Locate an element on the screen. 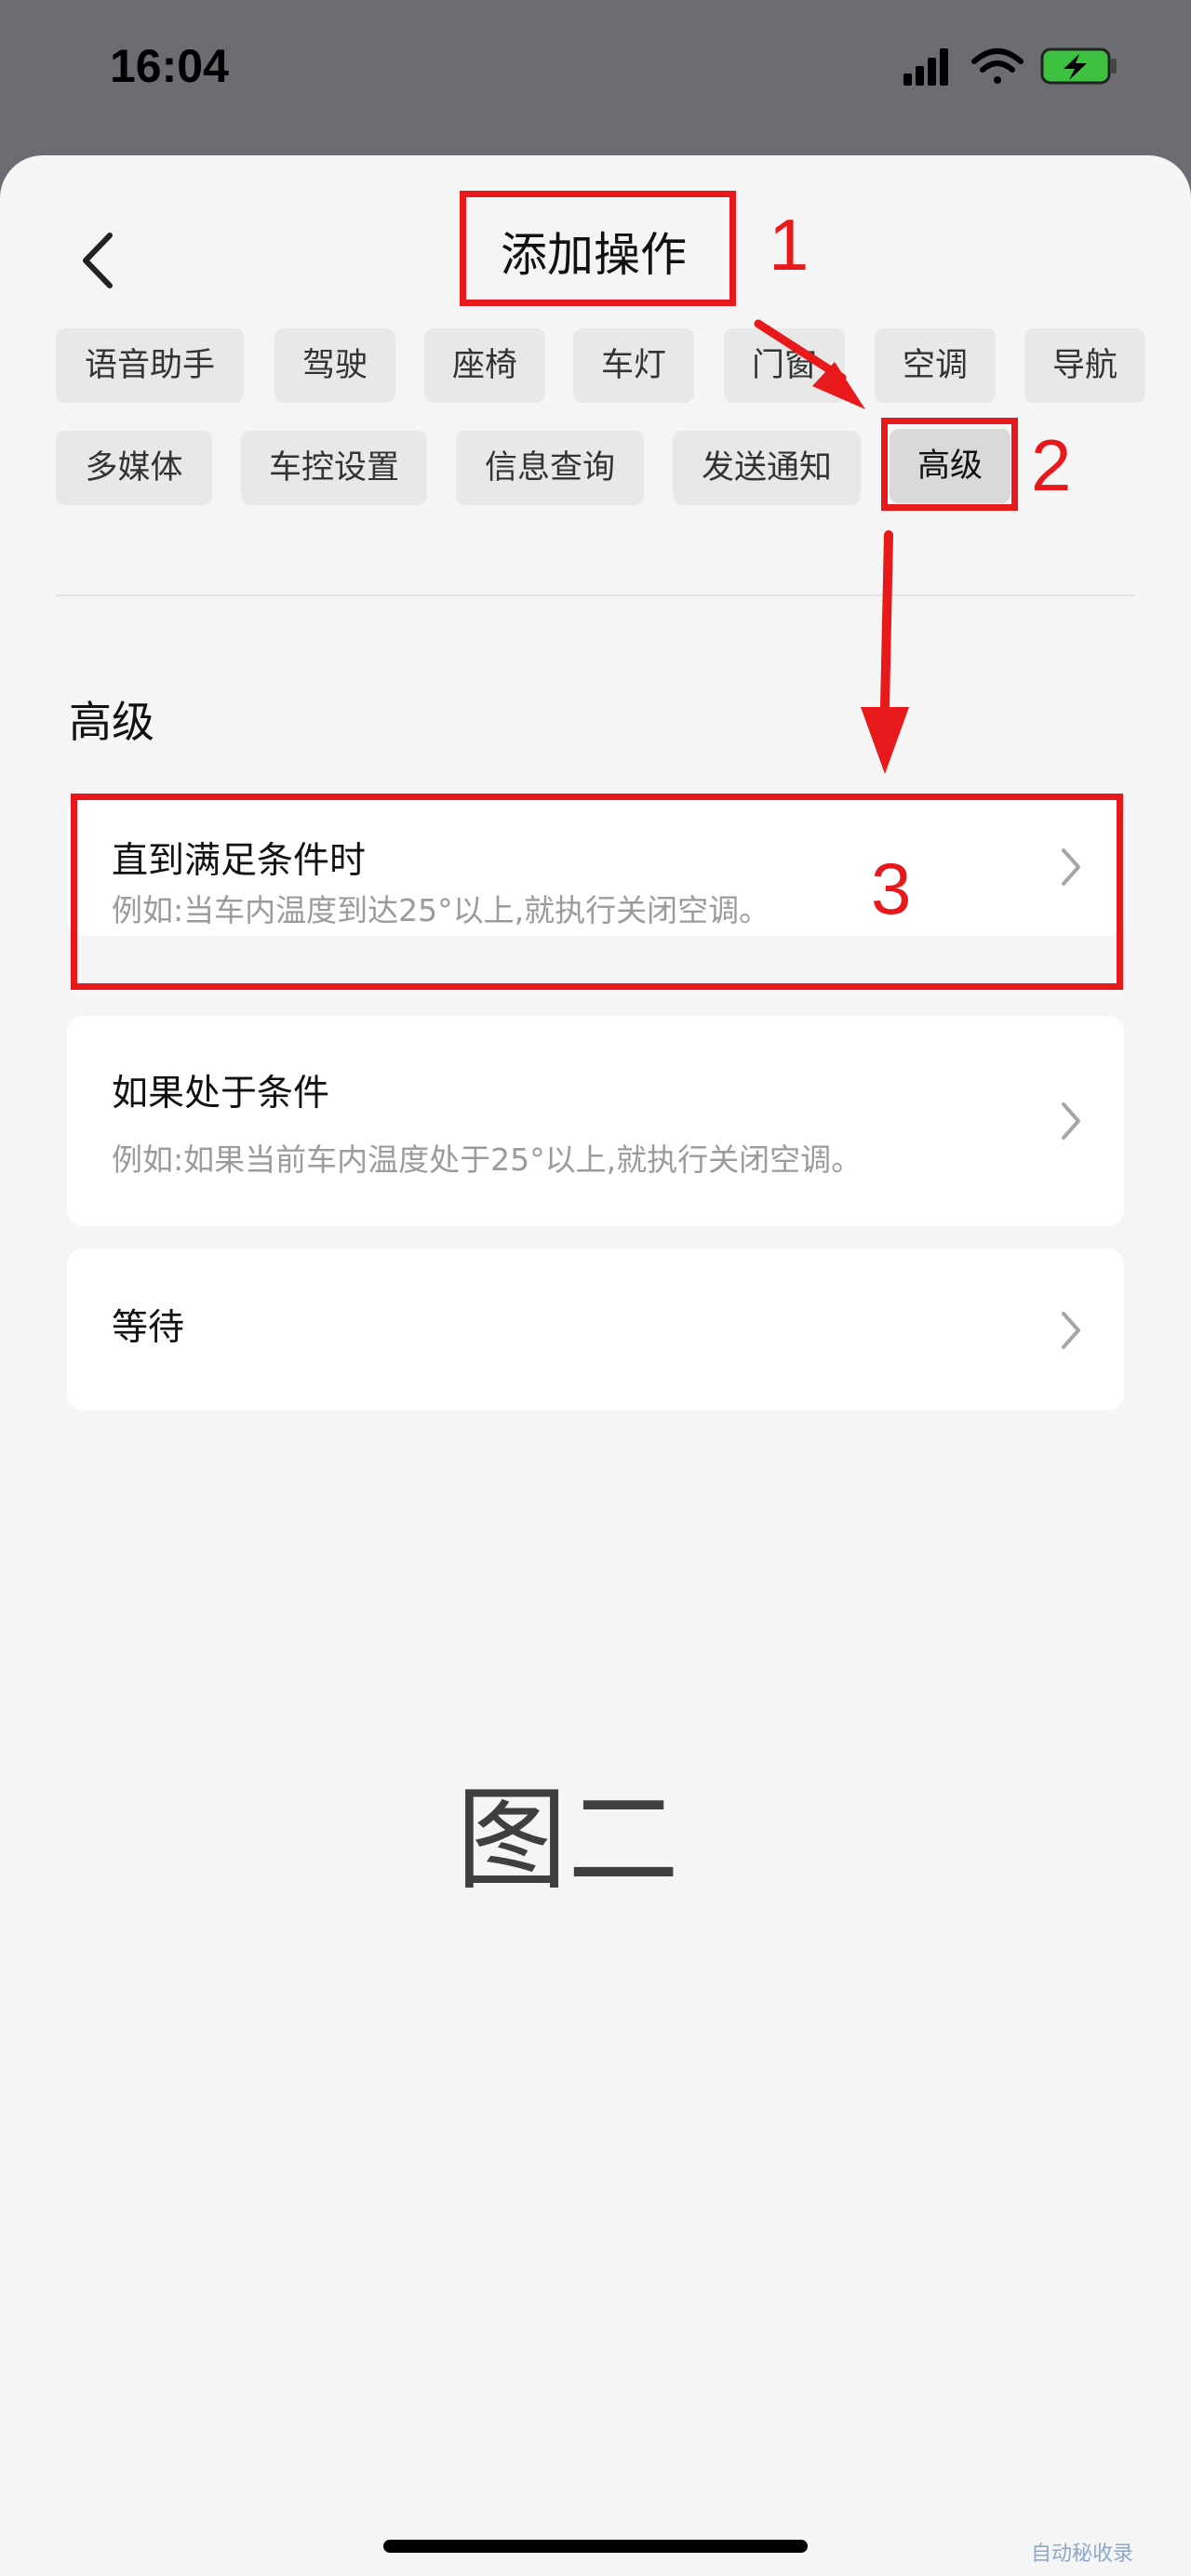 The width and height of the screenshot is (1191, 2576). chip-air-conditioning: 空调 is located at coordinates (935, 365).